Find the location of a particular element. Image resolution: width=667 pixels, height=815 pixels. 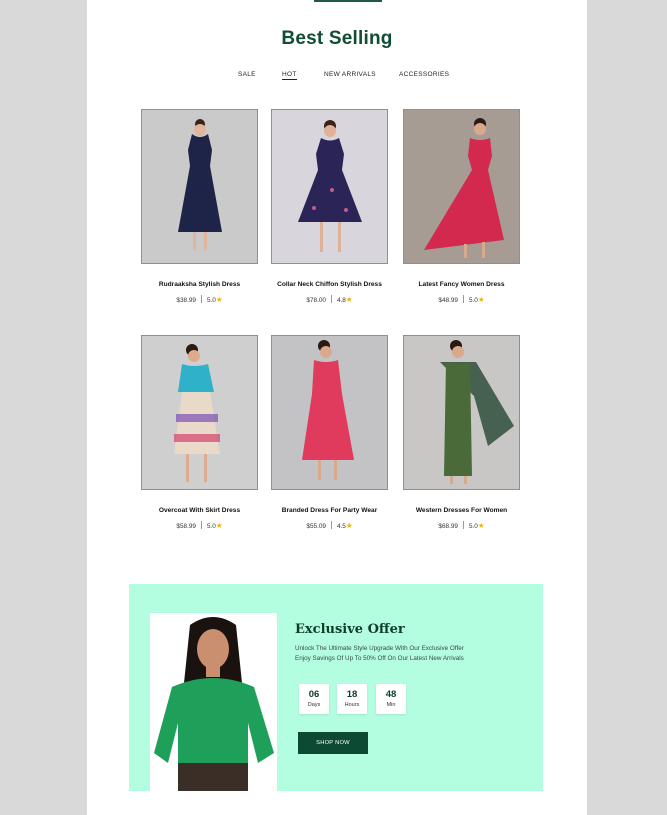

product-card: Rudraaksha Stylish Dress $38.99 5.0★ is located at coordinates (199, 206).